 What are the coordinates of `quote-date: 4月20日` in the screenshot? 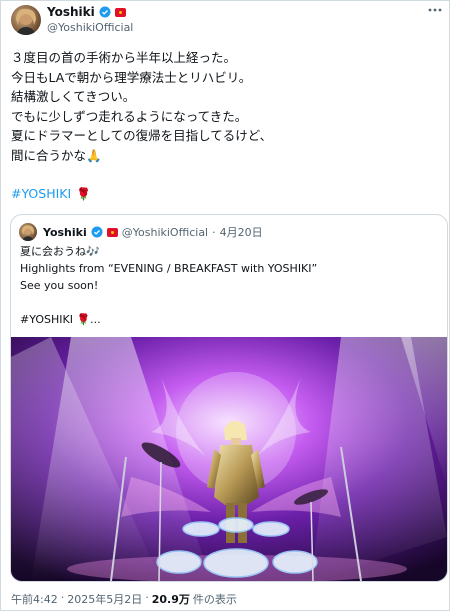 It's located at (241, 232).